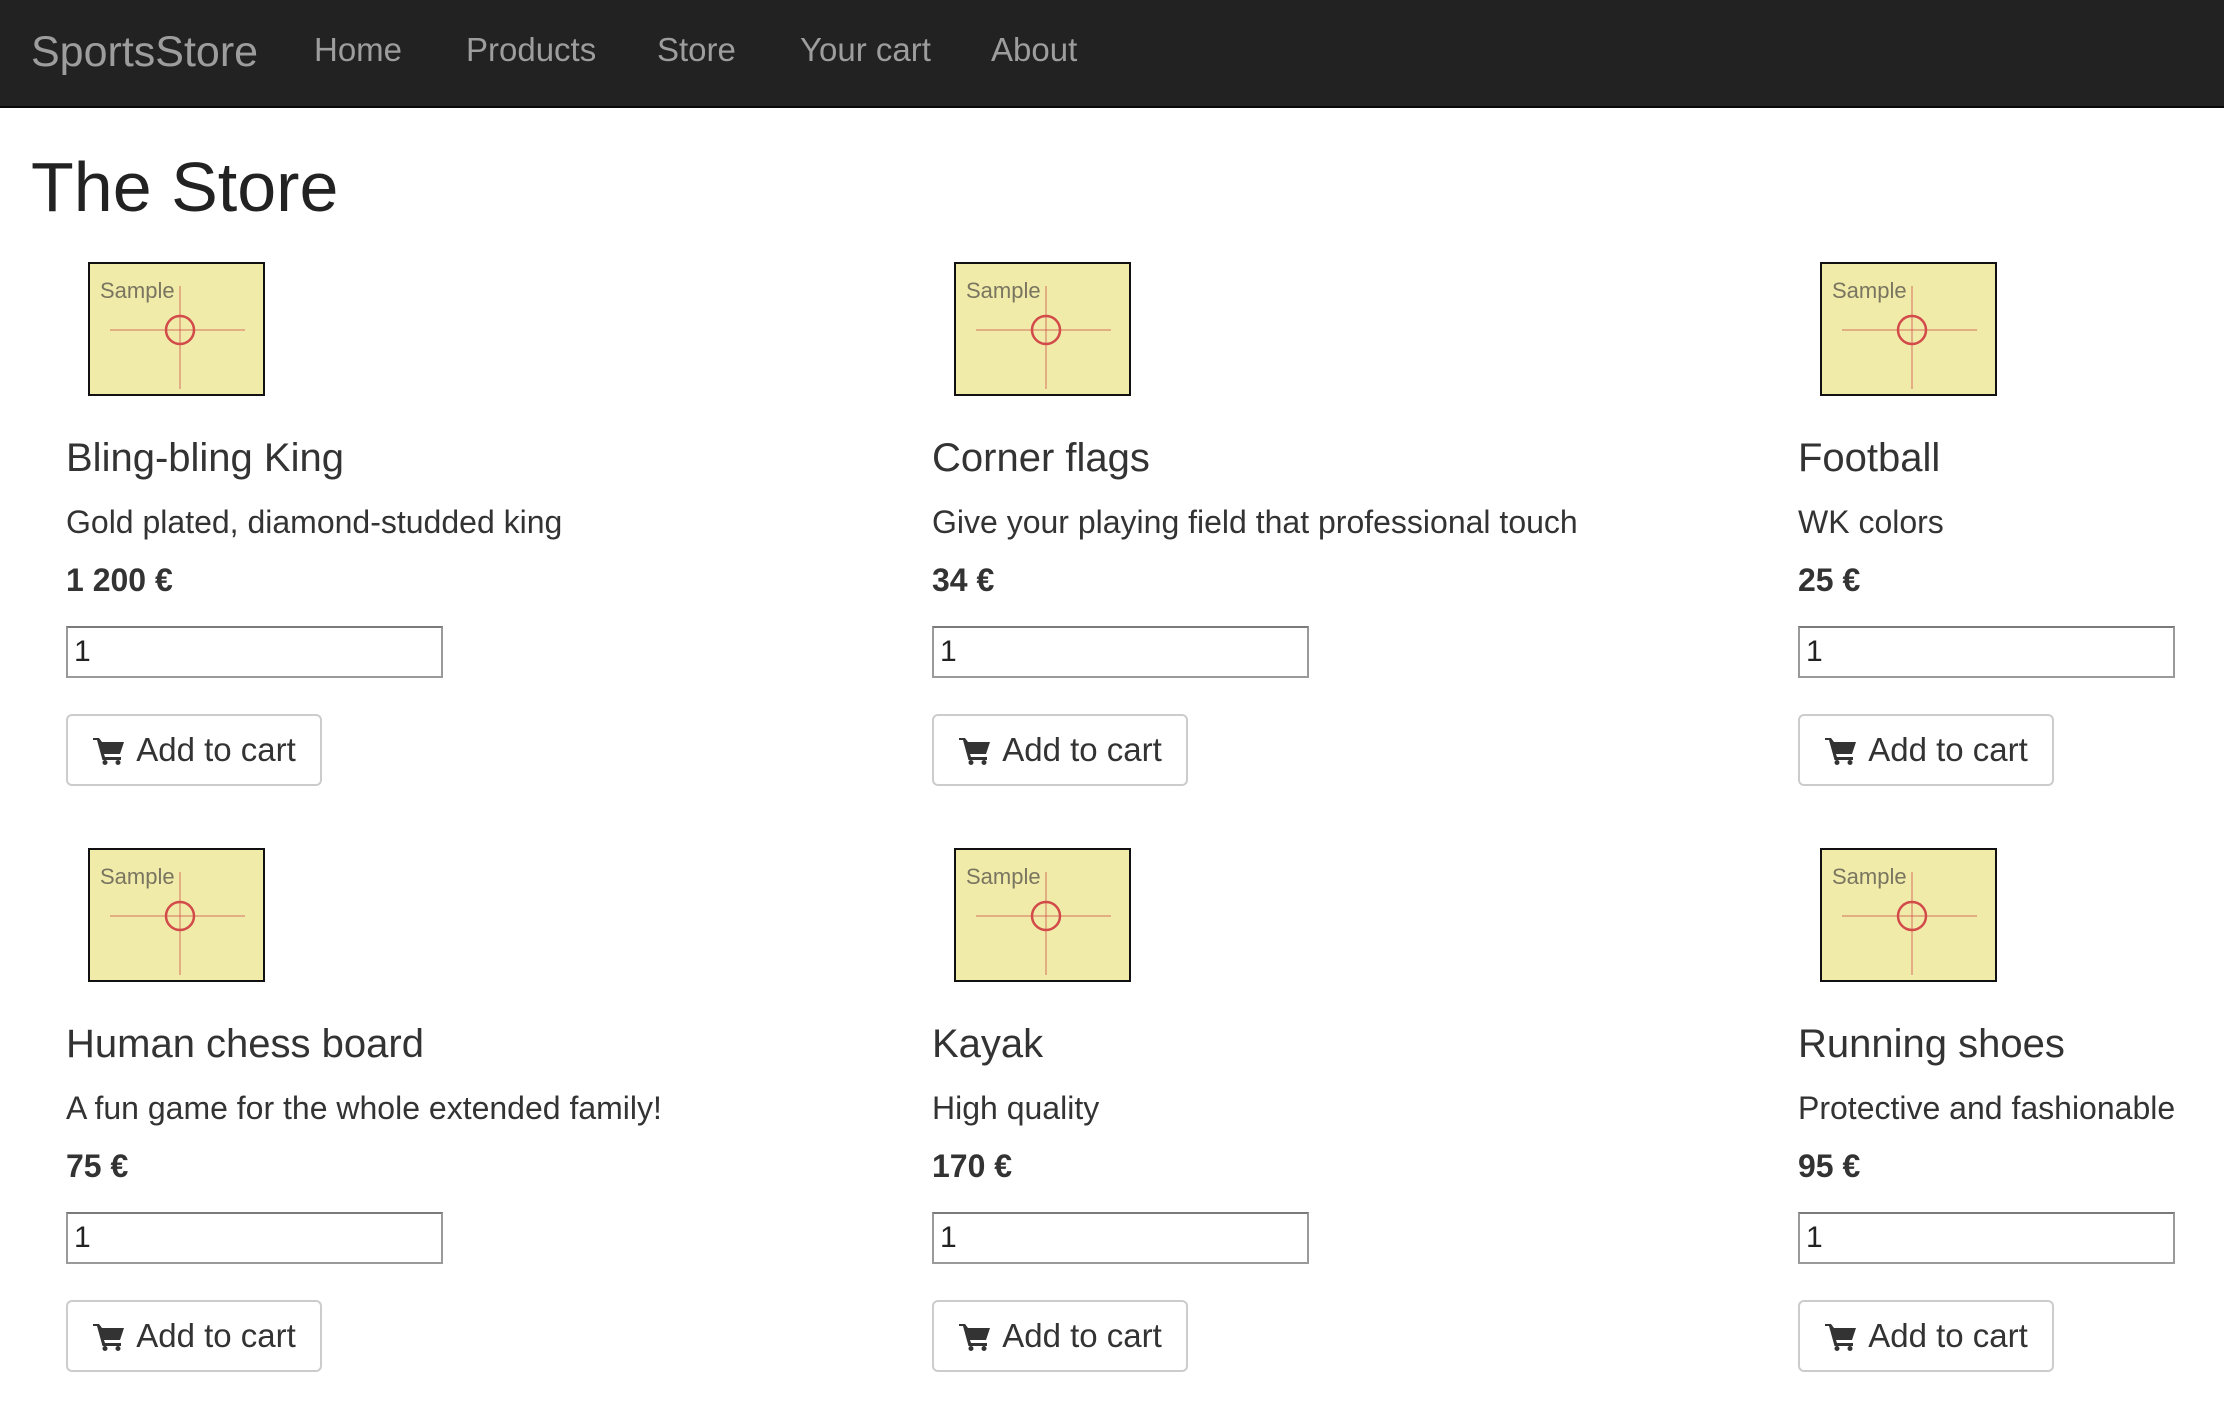 This screenshot has width=2224, height=1408. What do you see at coordinates (696, 50) in the screenshot?
I see `nav-link-store: Store` at bounding box center [696, 50].